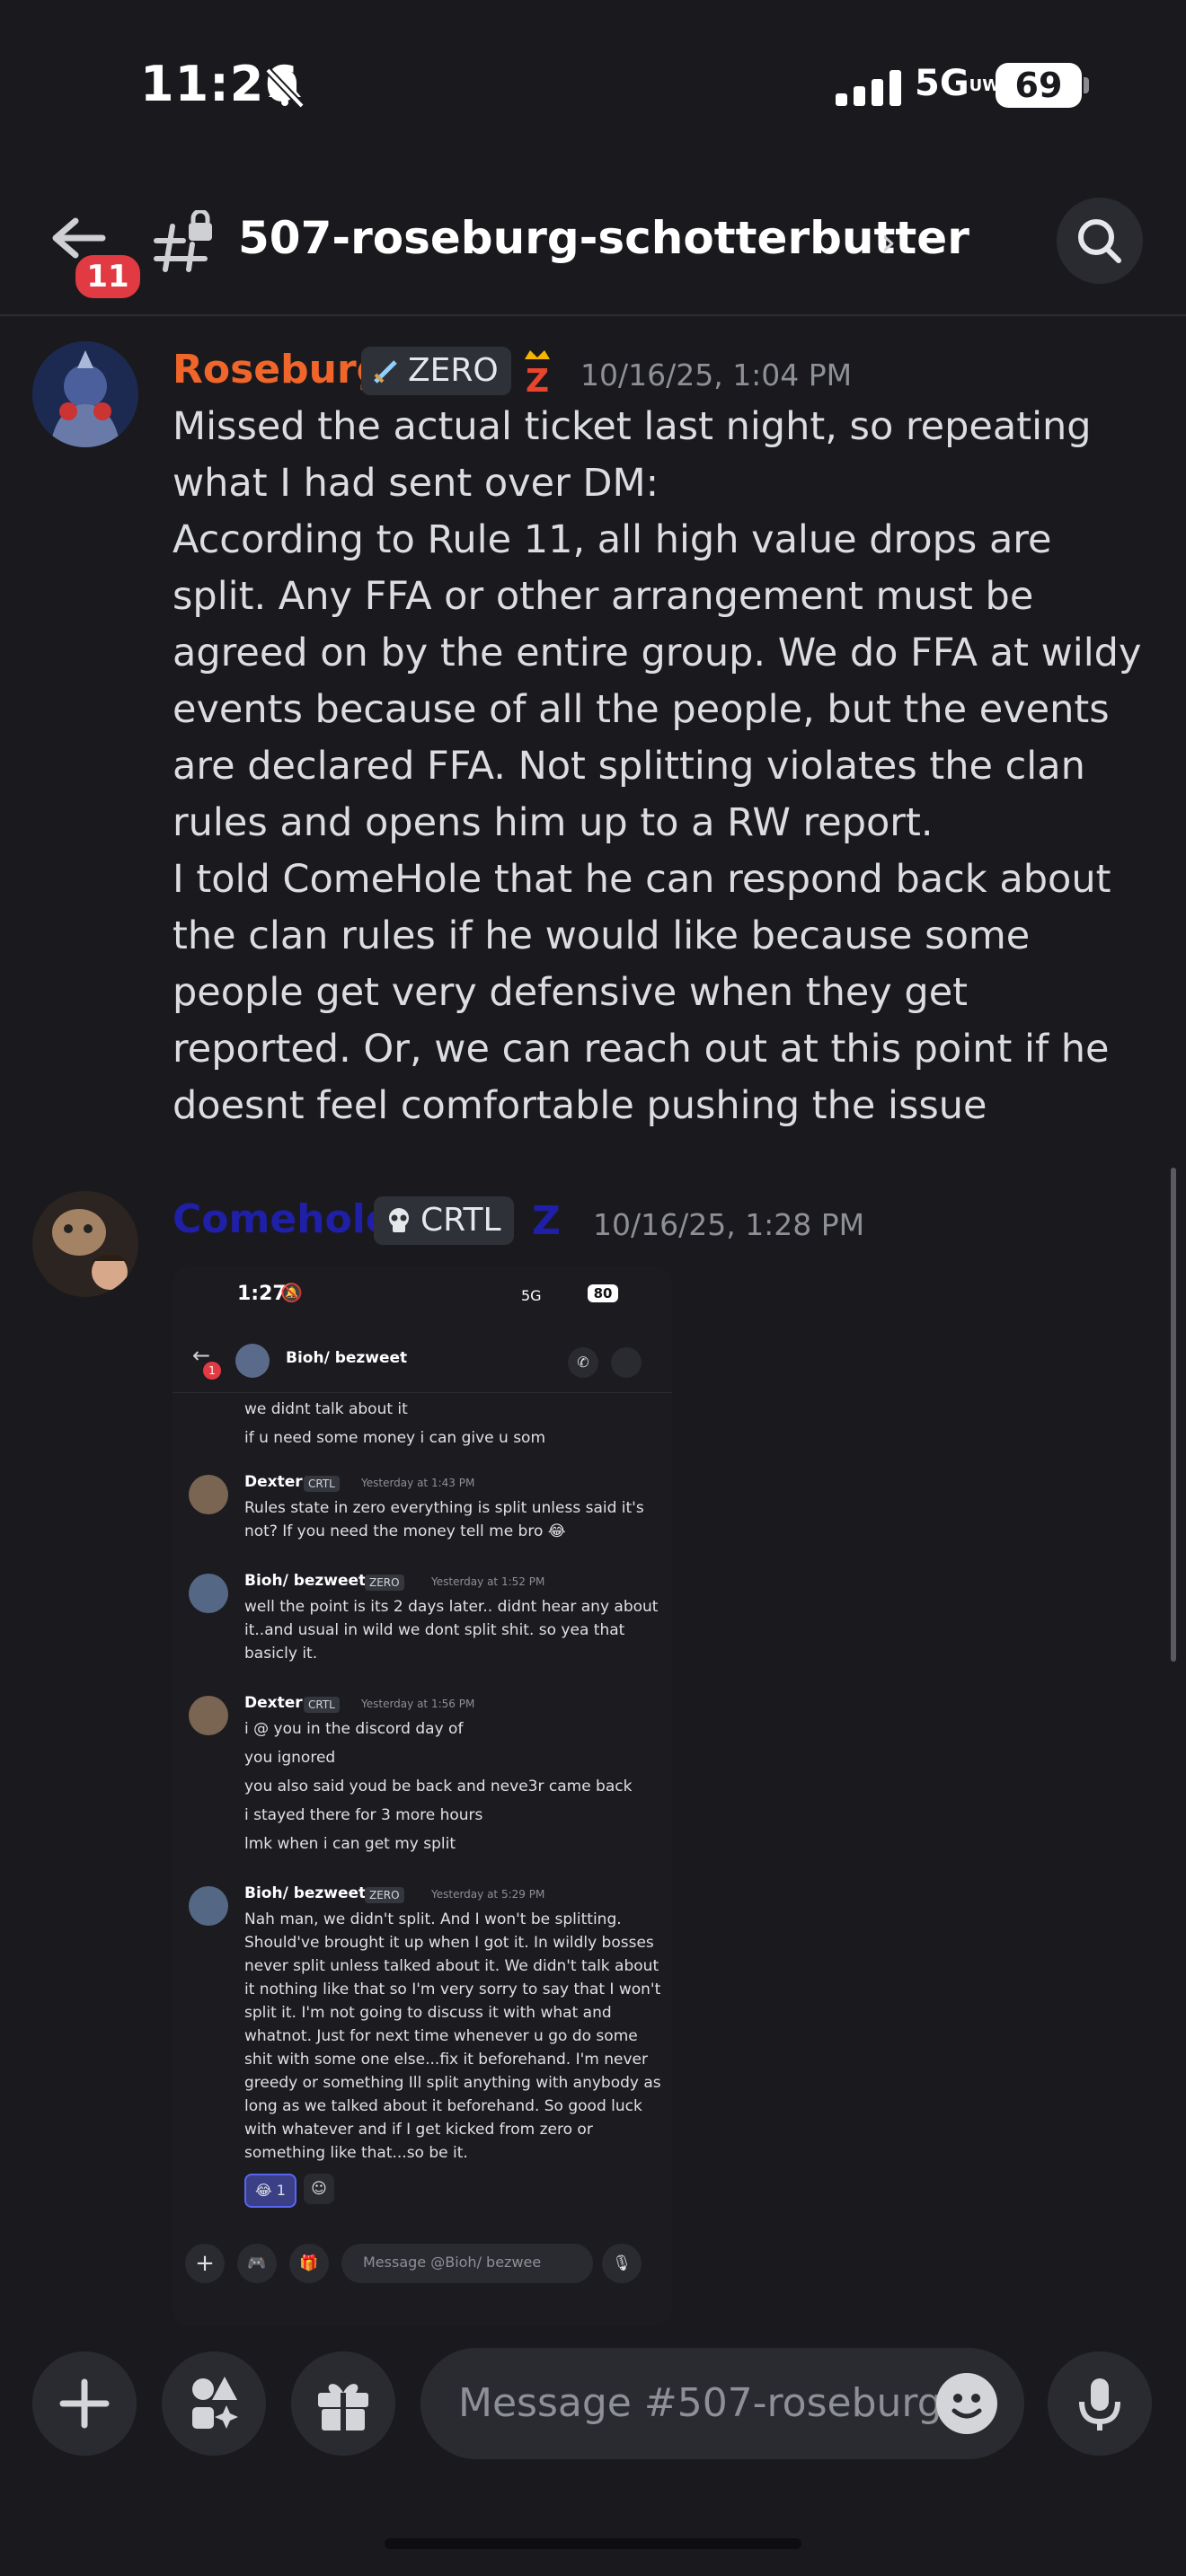 The image size is (1186, 2576). I want to click on shot-time: Yesterday at 5:29 PM, so click(488, 1894).